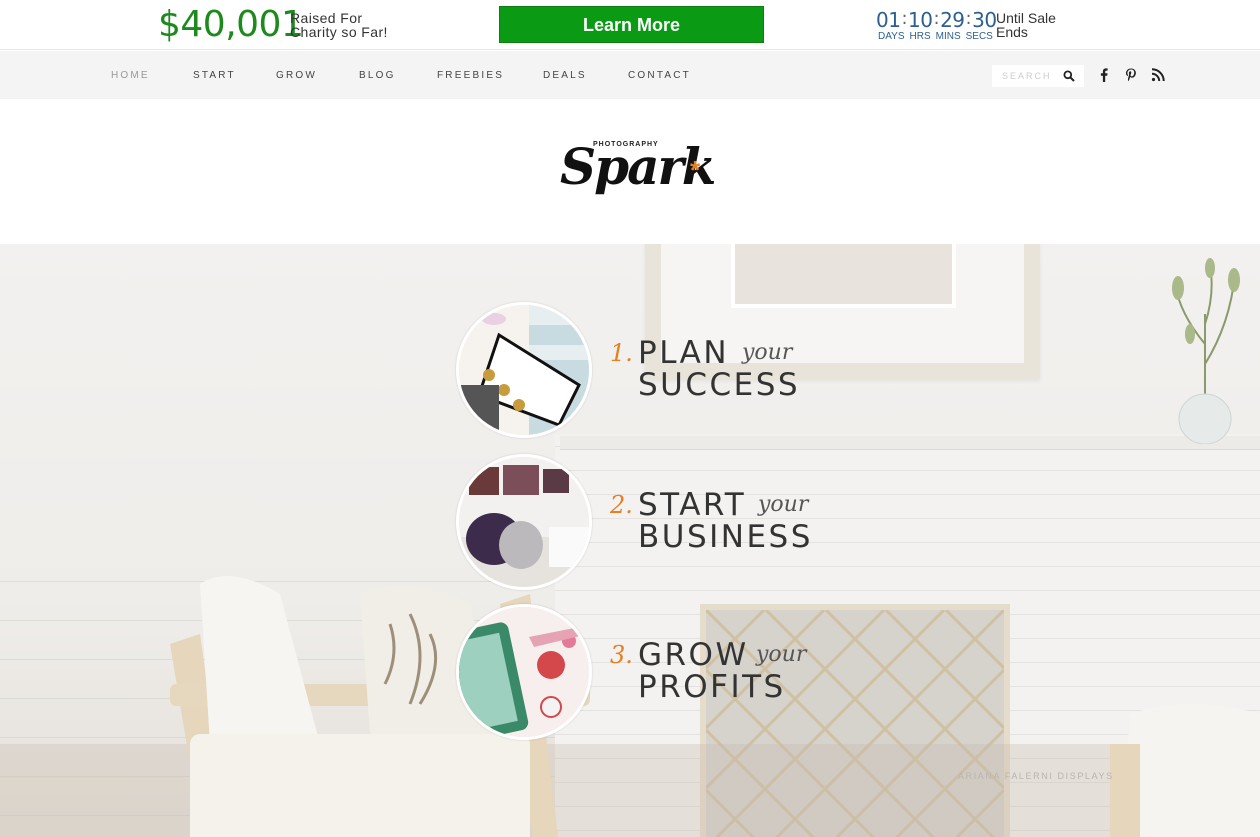 Image resolution: width=1260 pixels, height=837 pixels. Describe the element at coordinates (948, 36) in the screenshot. I see `unit-mins: MINS` at that location.